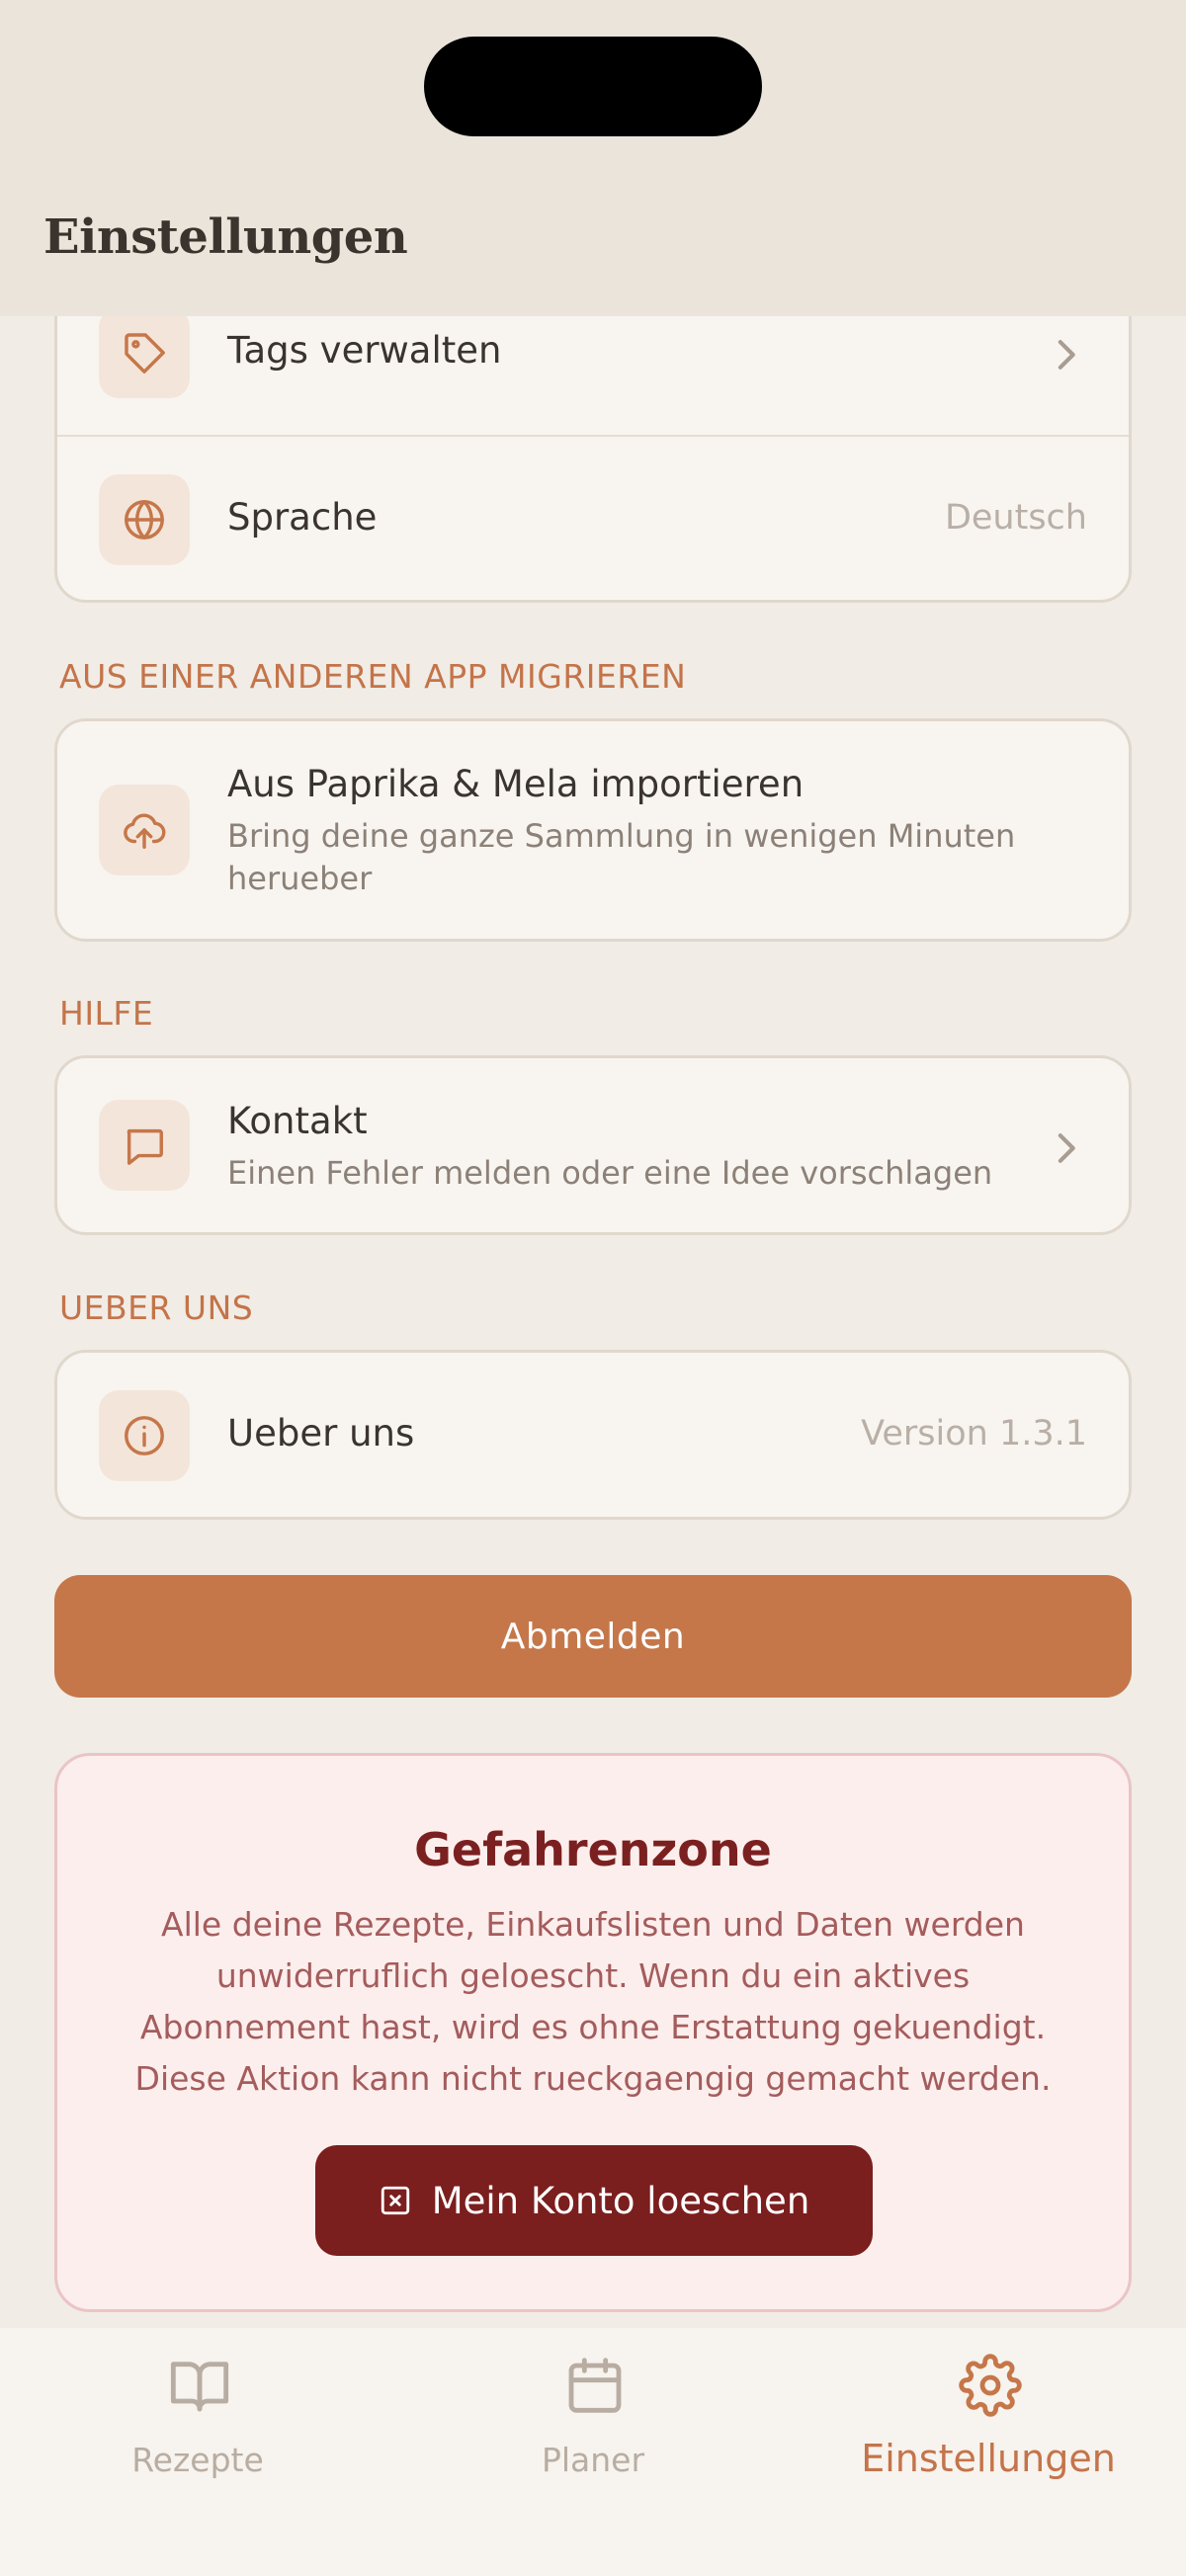 This screenshot has width=1186, height=2576. What do you see at coordinates (144, 1435) in the screenshot?
I see `info-icon` at bounding box center [144, 1435].